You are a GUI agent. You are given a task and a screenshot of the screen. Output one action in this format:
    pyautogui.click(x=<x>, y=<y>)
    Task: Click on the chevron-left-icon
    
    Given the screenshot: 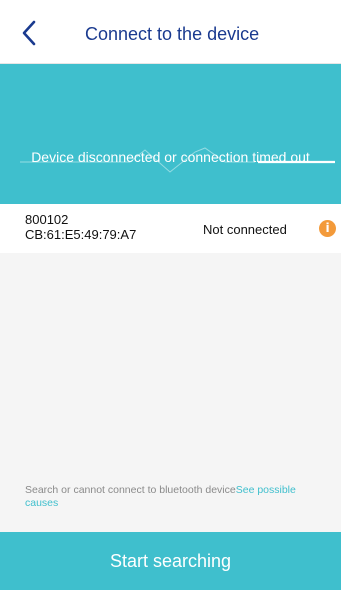 What is the action you would take?
    pyautogui.click(x=29, y=33)
    